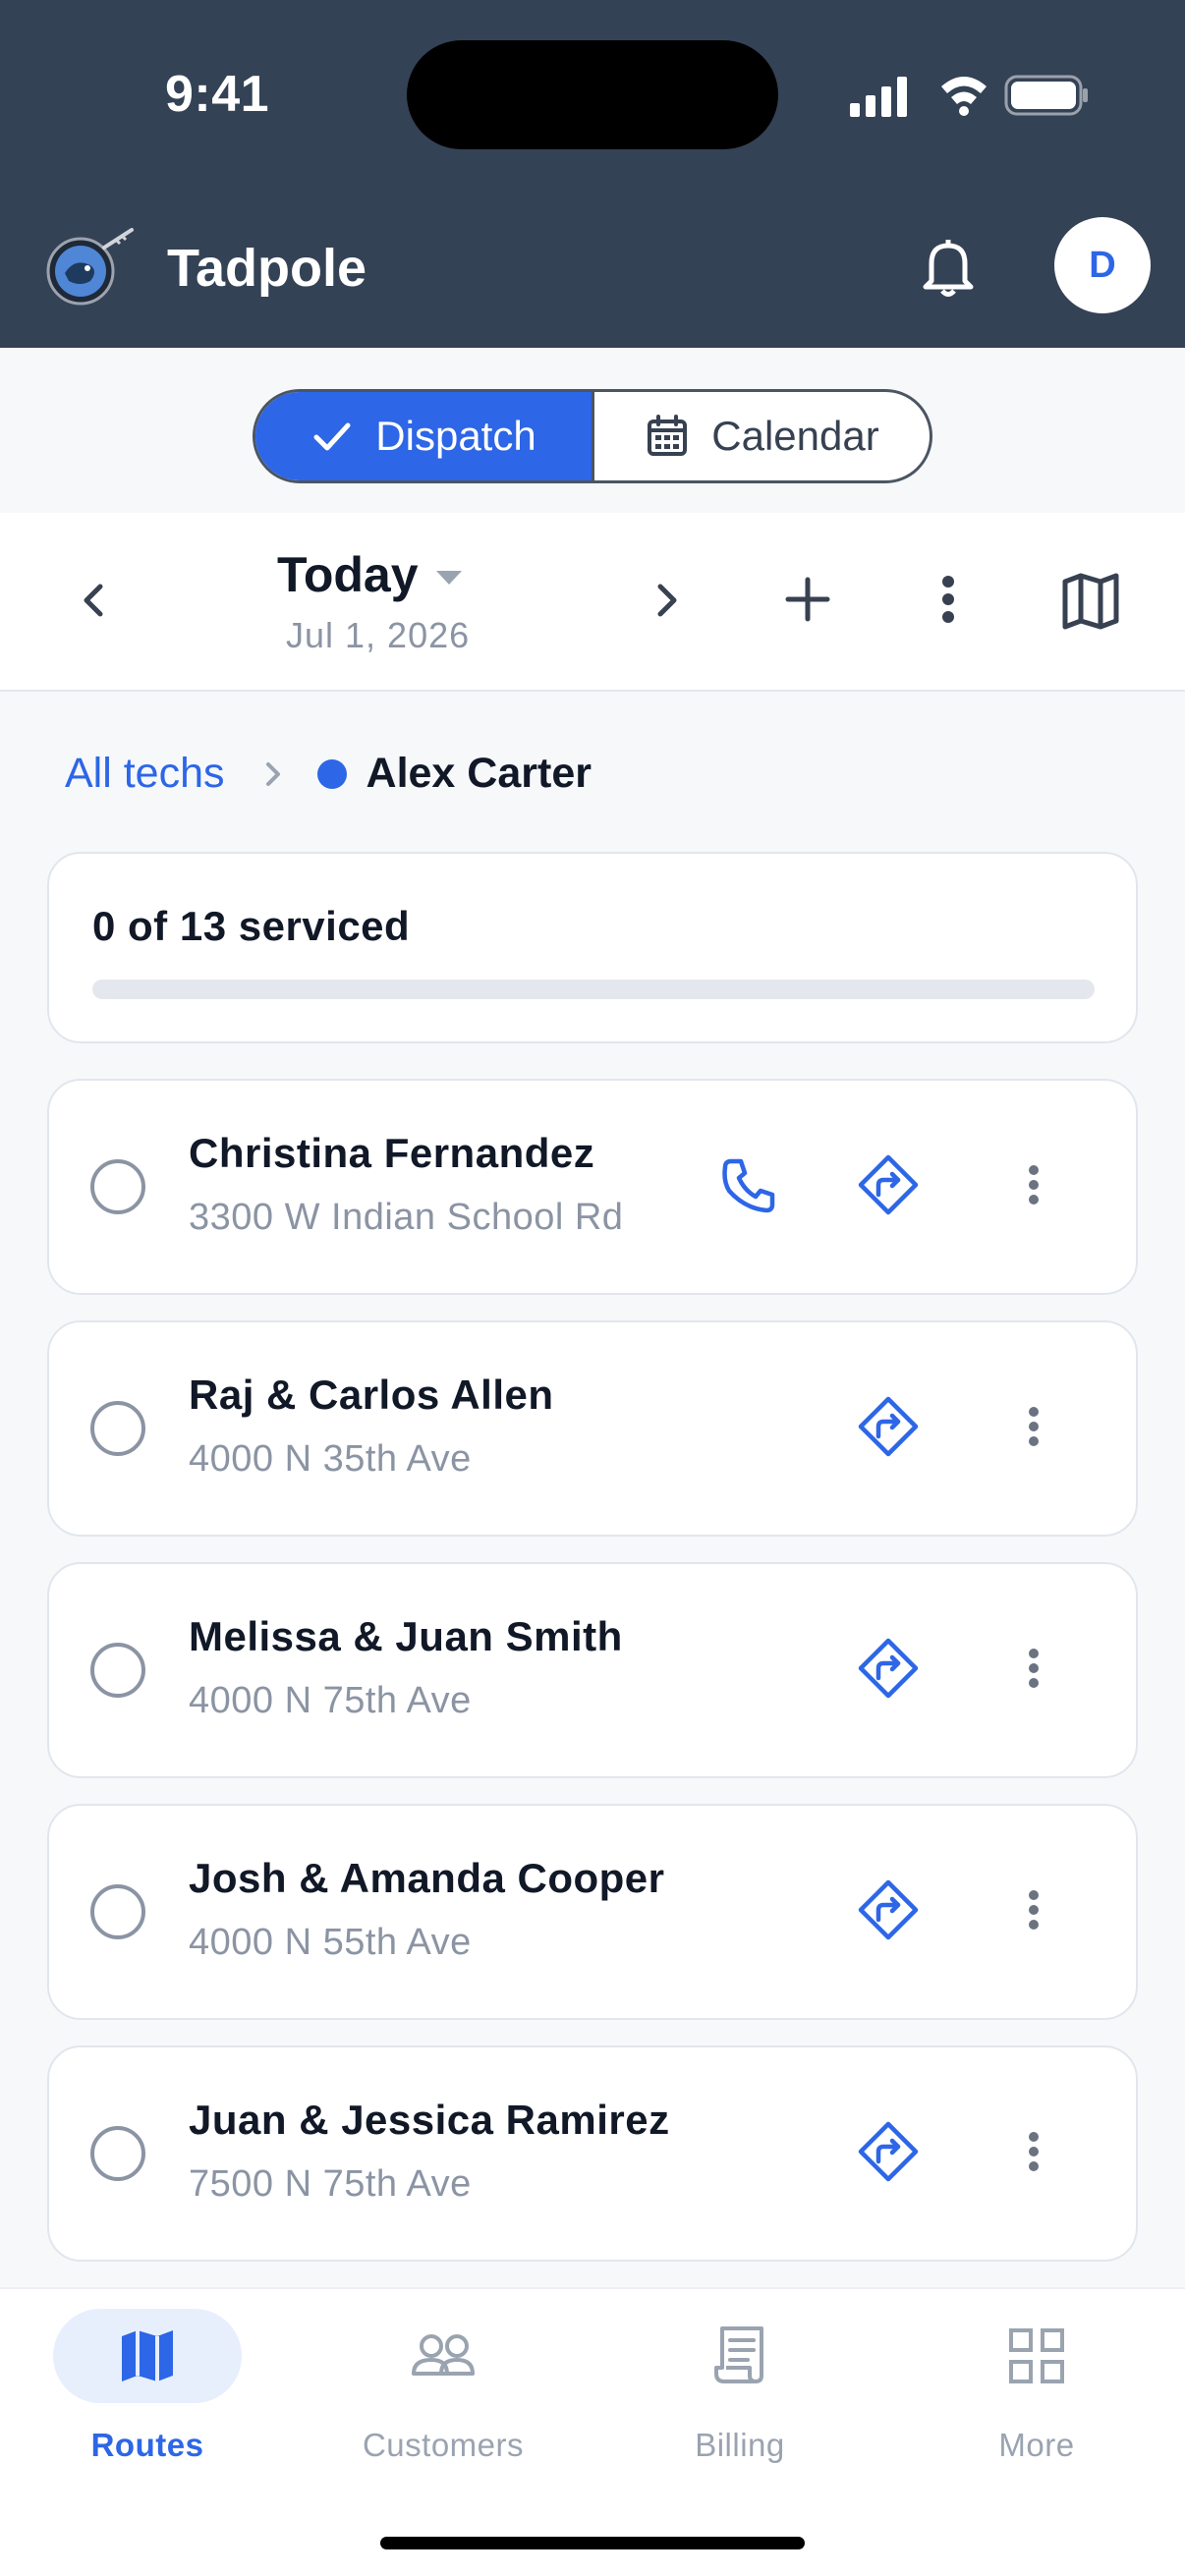 The width and height of the screenshot is (1185, 2576). I want to click on map-view-icon, so click(1091, 601).